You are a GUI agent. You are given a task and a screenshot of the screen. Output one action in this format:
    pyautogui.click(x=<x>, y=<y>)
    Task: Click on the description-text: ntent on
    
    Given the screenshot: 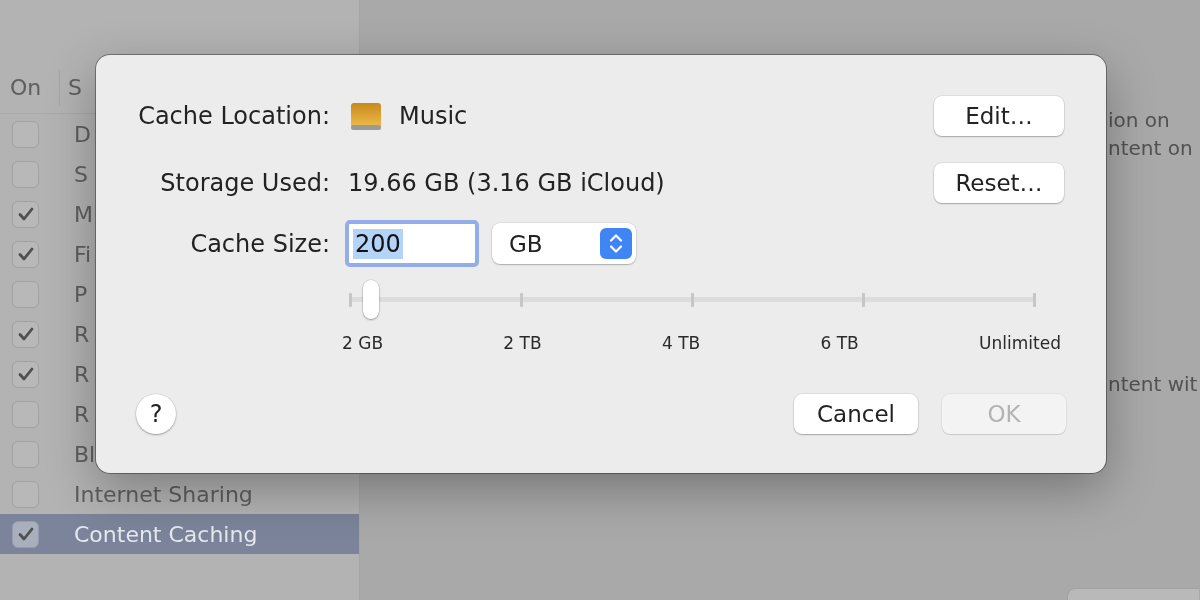 What is the action you would take?
    pyautogui.click(x=1151, y=148)
    